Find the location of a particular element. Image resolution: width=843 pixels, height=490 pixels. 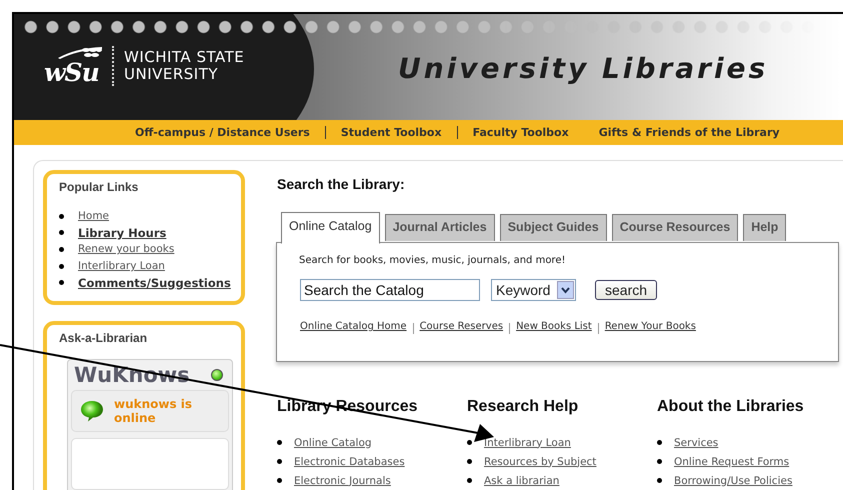

resource-link: Online Request Forms is located at coordinates (732, 462).